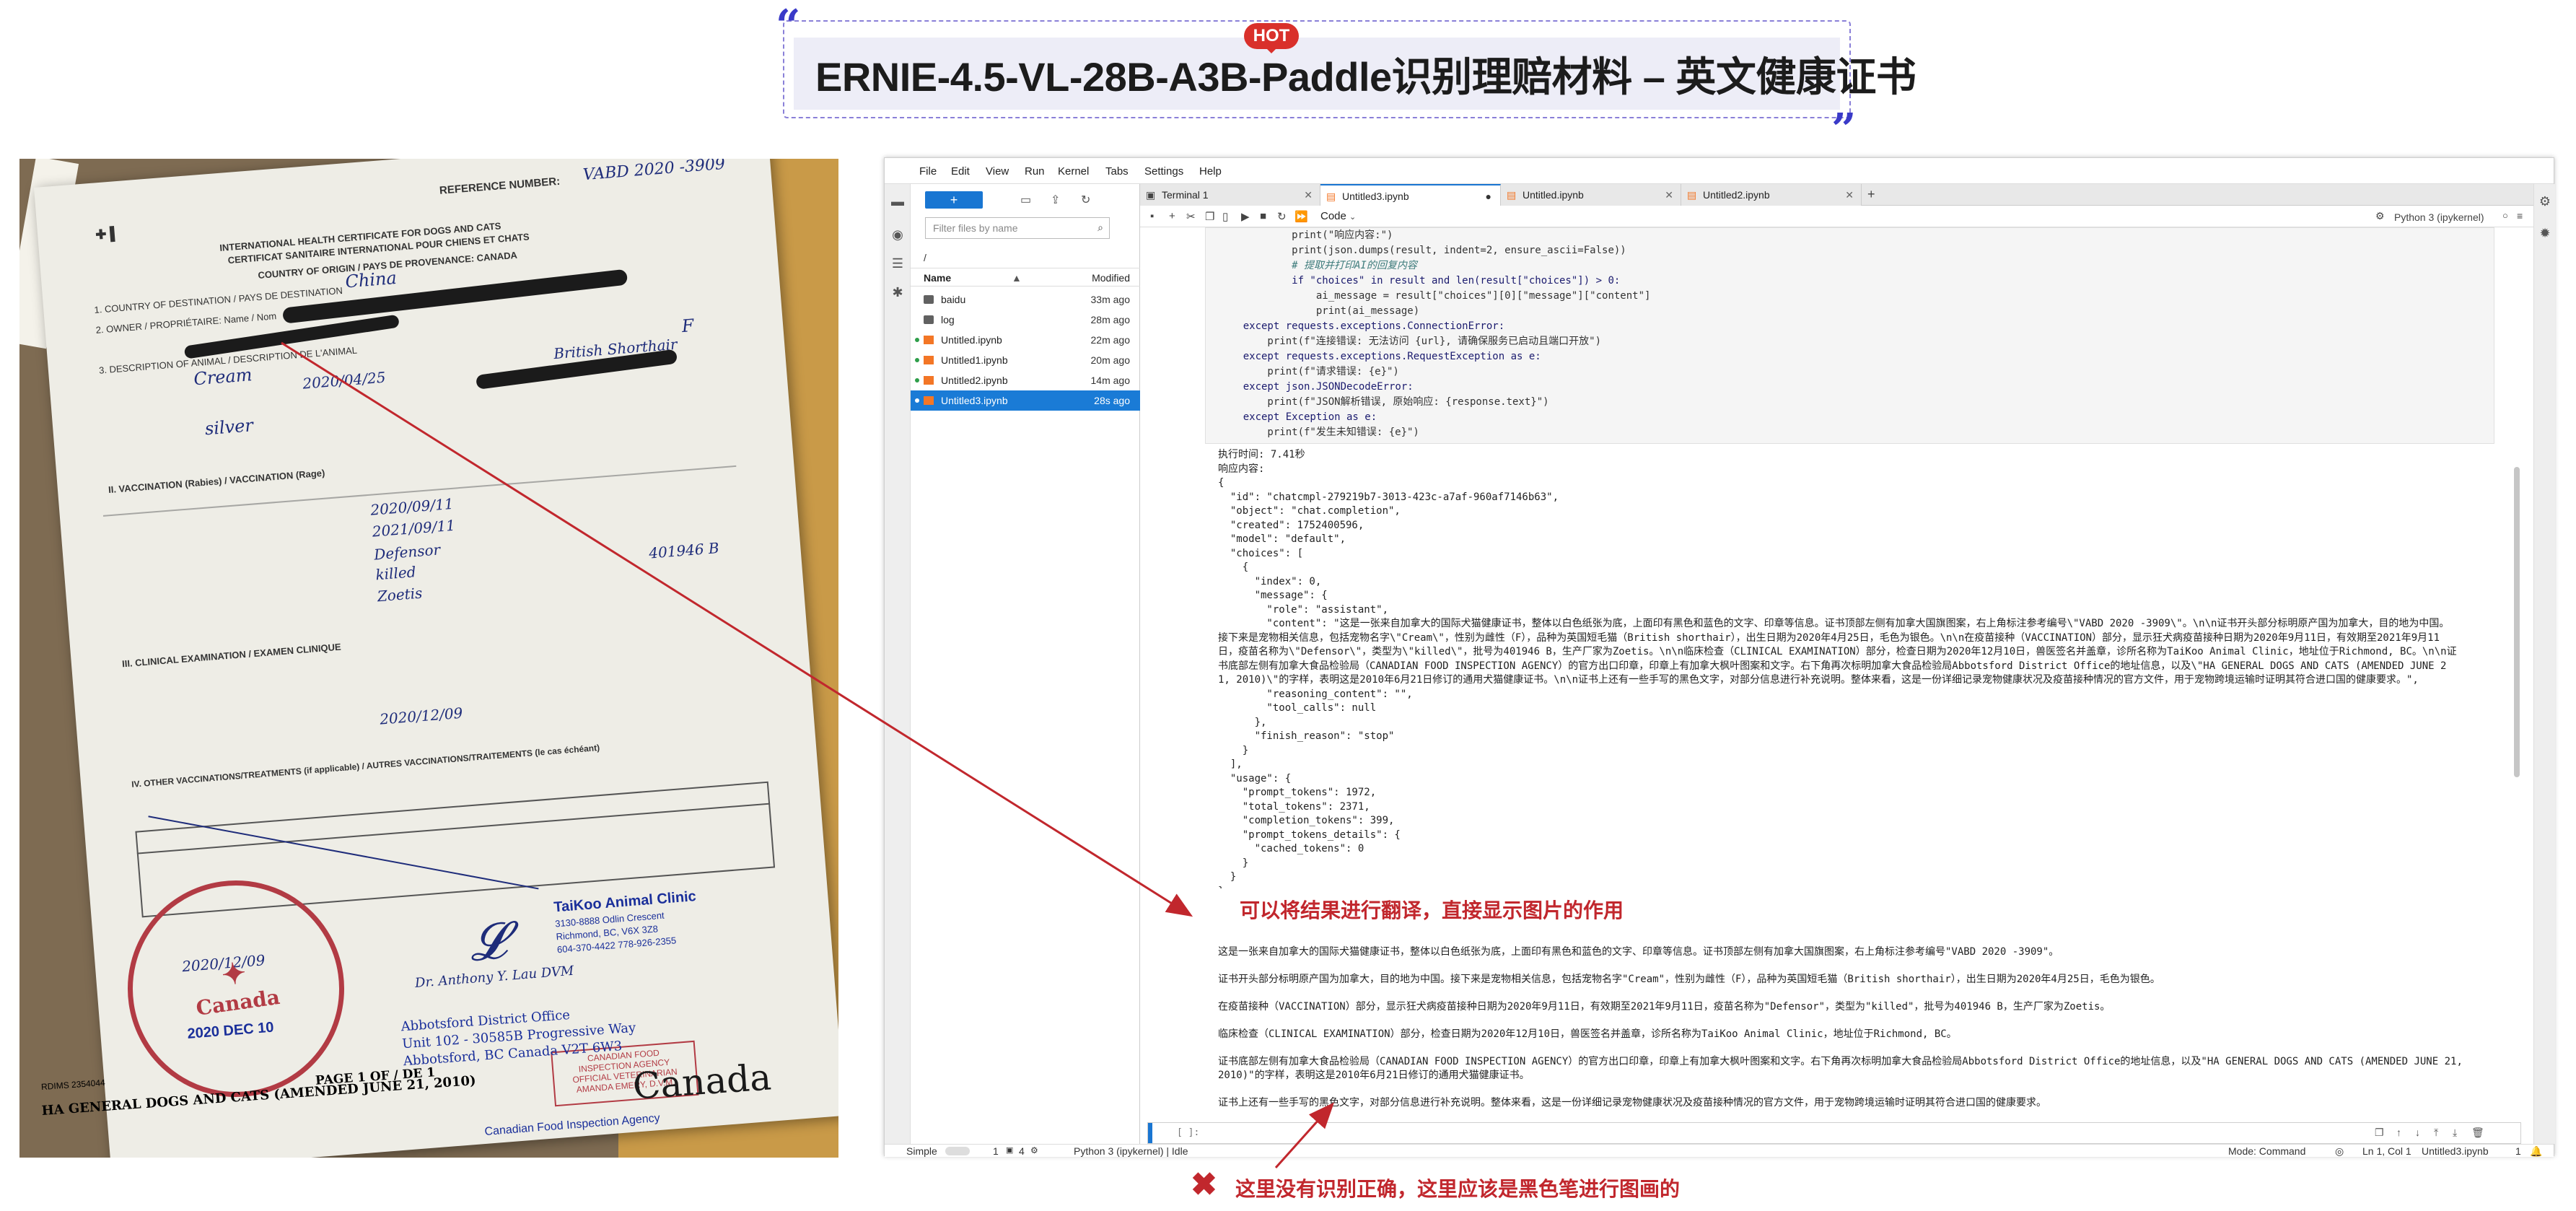 The width and height of the screenshot is (2576, 1211). I want to click on error-arrow, so click(1304, 1135).